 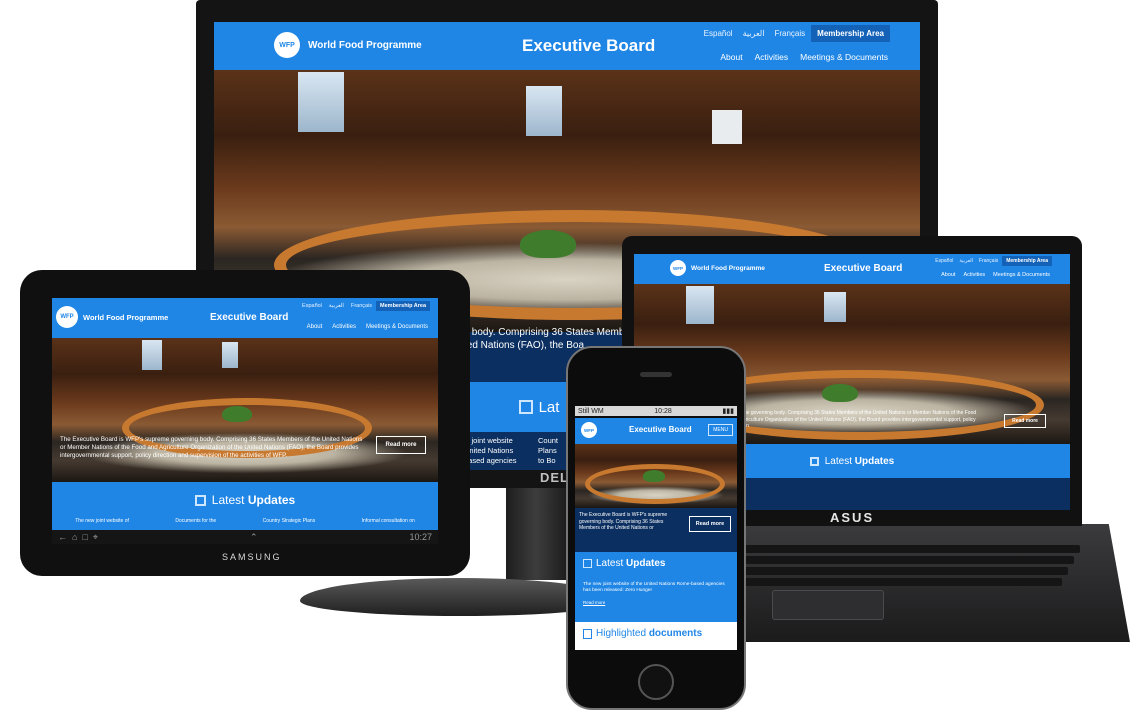 I want to click on nav-back-home-recent-icons: ← ⌂ □ ⌖, so click(x=78, y=537).